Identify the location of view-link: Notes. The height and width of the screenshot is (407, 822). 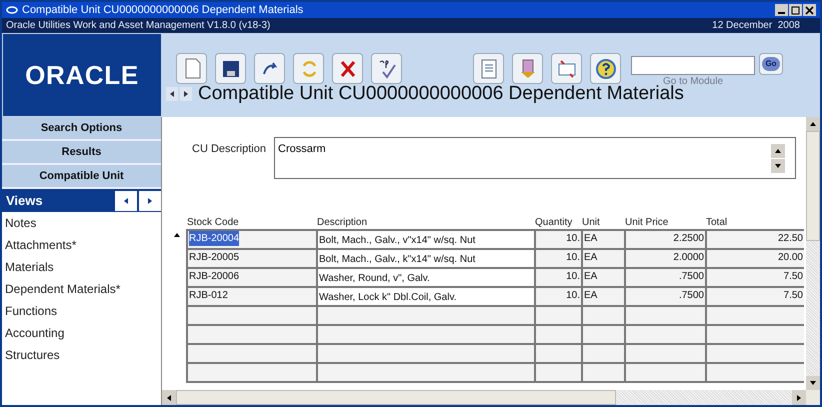
(81, 223).